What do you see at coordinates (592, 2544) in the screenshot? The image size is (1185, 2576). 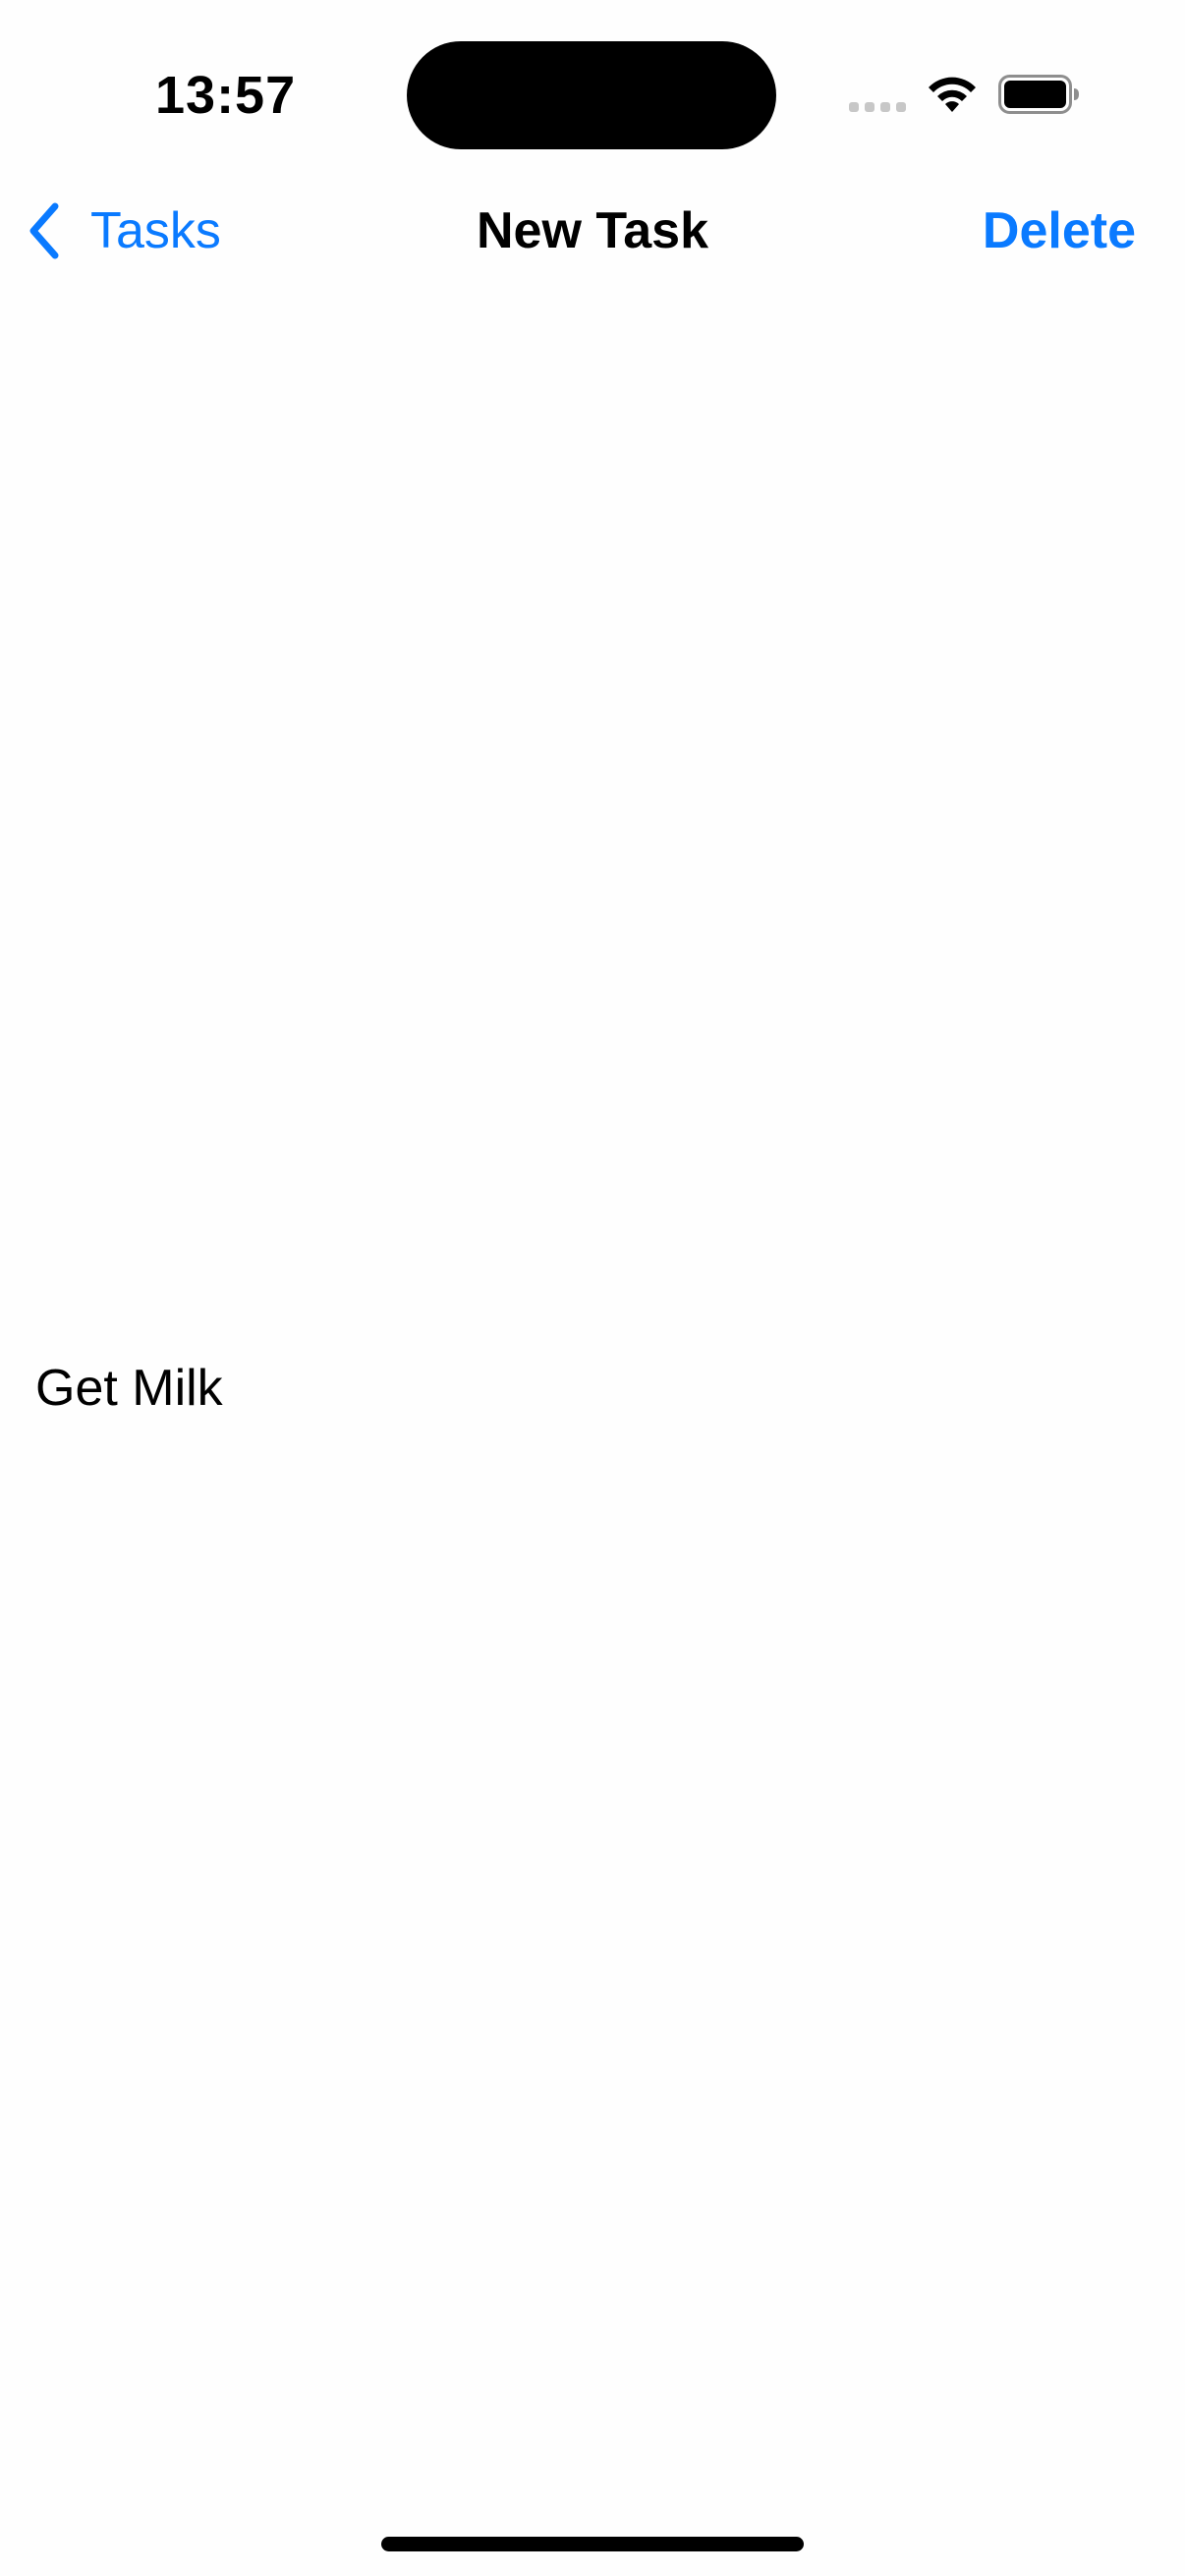 I see `home-indicator` at bounding box center [592, 2544].